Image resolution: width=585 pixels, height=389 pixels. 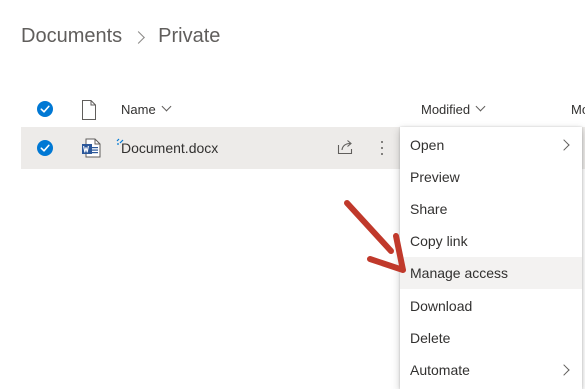 What do you see at coordinates (491, 338) in the screenshot?
I see `menu-item-delete: Delete` at bounding box center [491, 338].